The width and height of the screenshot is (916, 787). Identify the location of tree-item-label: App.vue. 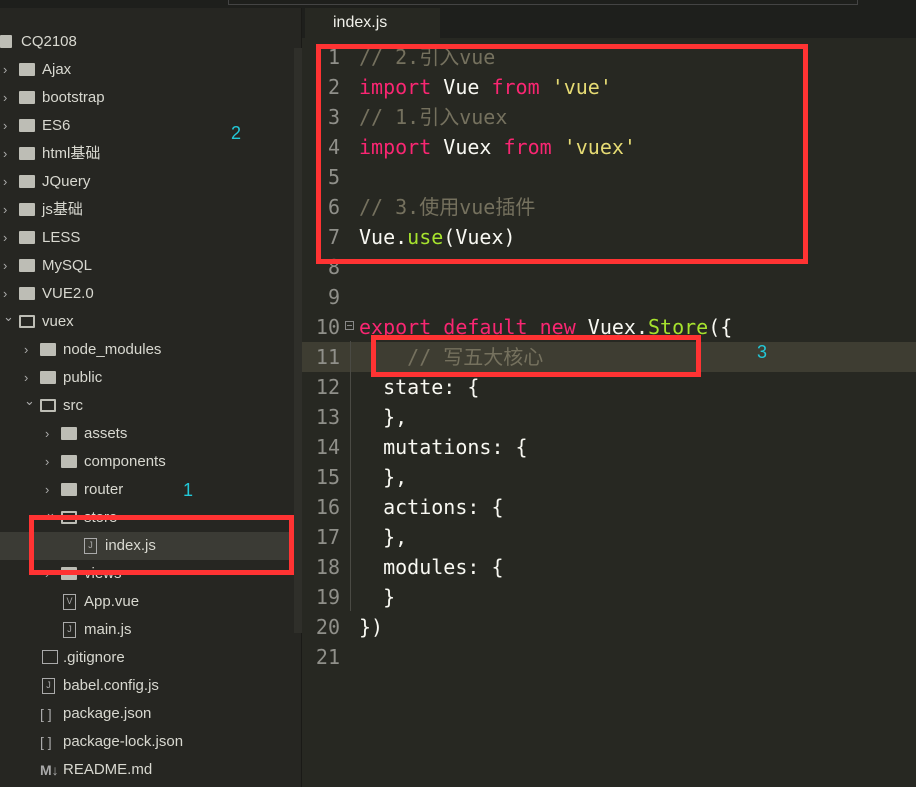
(112, 601).